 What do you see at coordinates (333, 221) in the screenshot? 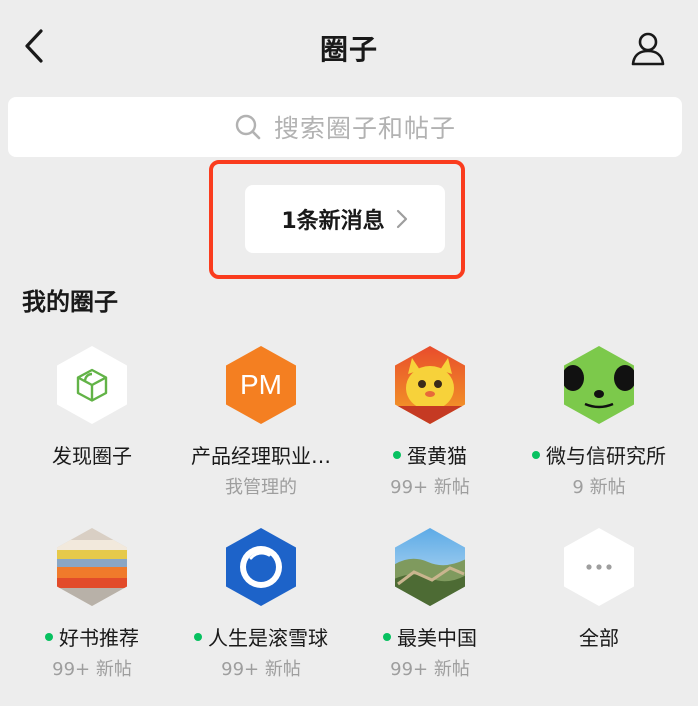
I see `new-message-label: 1条新消息` at bounding box center [333, 221].